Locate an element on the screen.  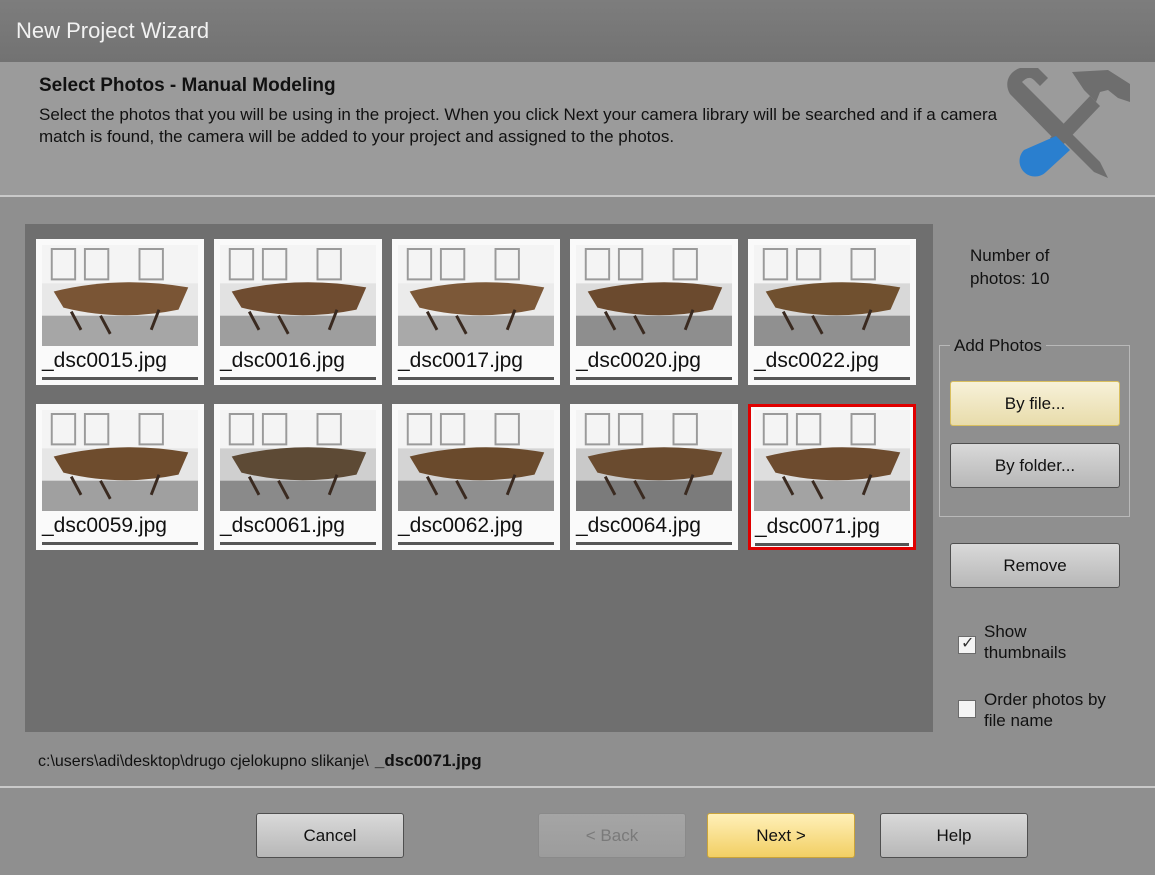
next-button: Next > is located at coordinates (781, 835).